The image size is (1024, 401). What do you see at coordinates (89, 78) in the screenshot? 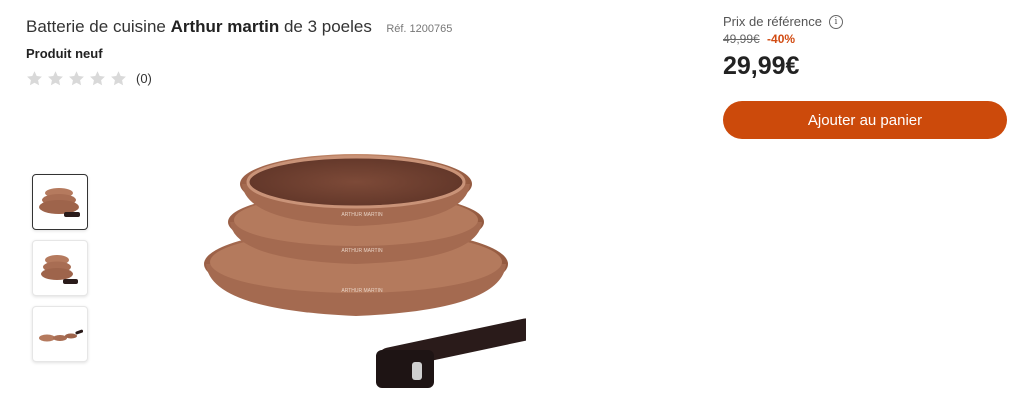
I see `rating: (0)` at bounding box center [89, 78].